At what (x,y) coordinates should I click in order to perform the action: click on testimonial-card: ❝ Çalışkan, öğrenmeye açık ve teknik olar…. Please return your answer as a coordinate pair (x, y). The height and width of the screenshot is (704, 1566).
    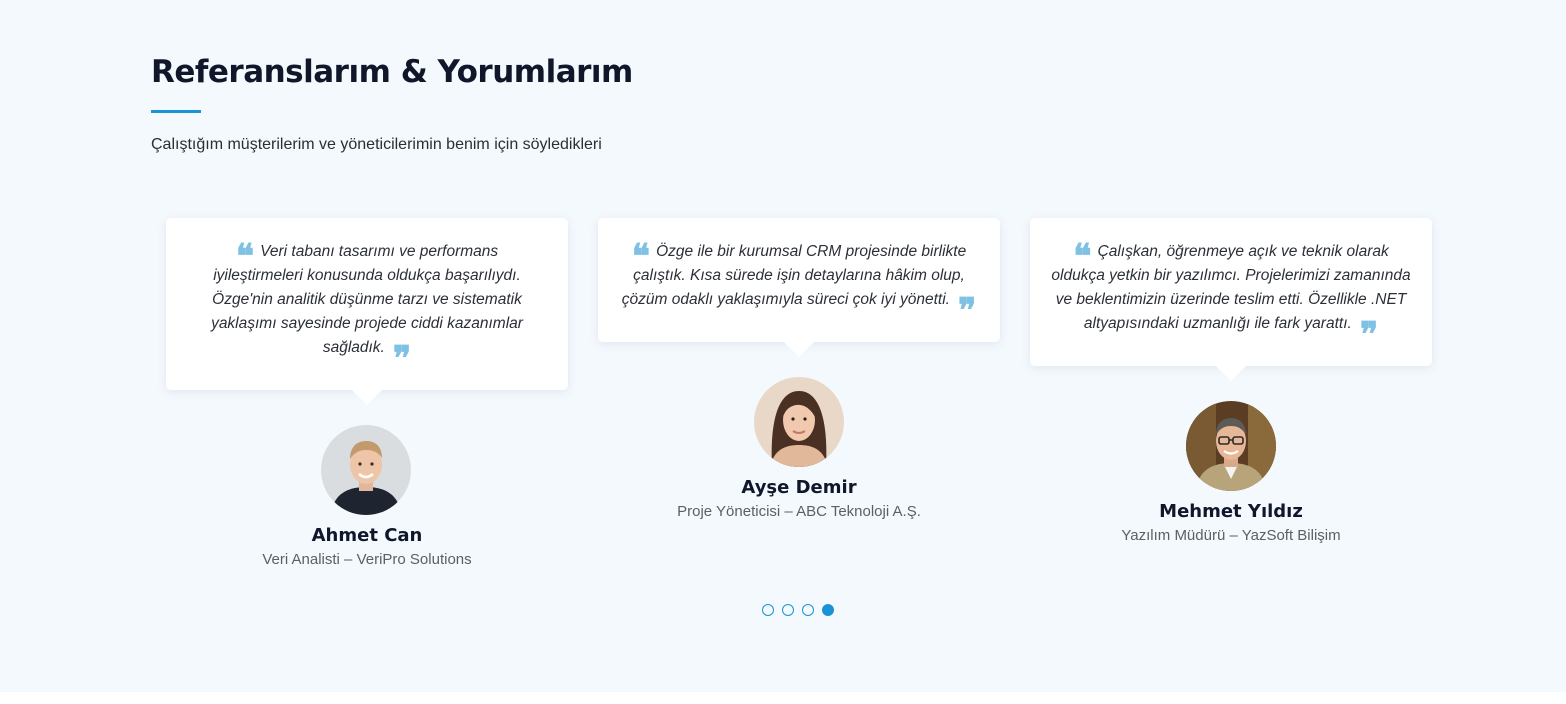
    Looking at the image, I should click on (1231, 299).